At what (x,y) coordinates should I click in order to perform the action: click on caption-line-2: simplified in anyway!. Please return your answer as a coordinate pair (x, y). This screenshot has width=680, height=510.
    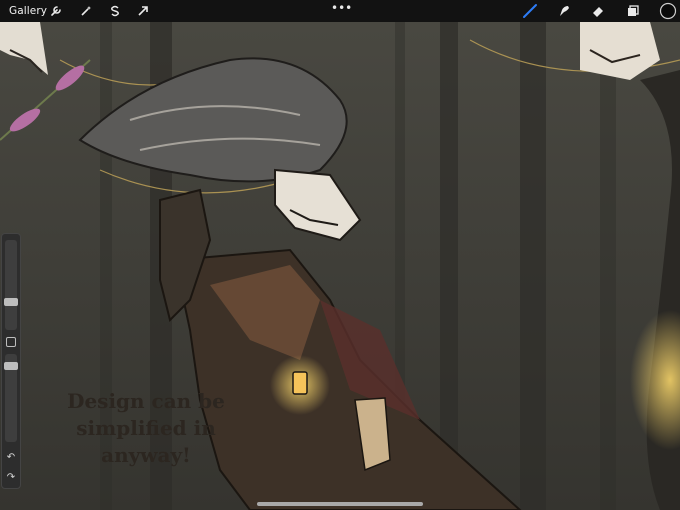
    Looking at the image, I should click on (146, 441).